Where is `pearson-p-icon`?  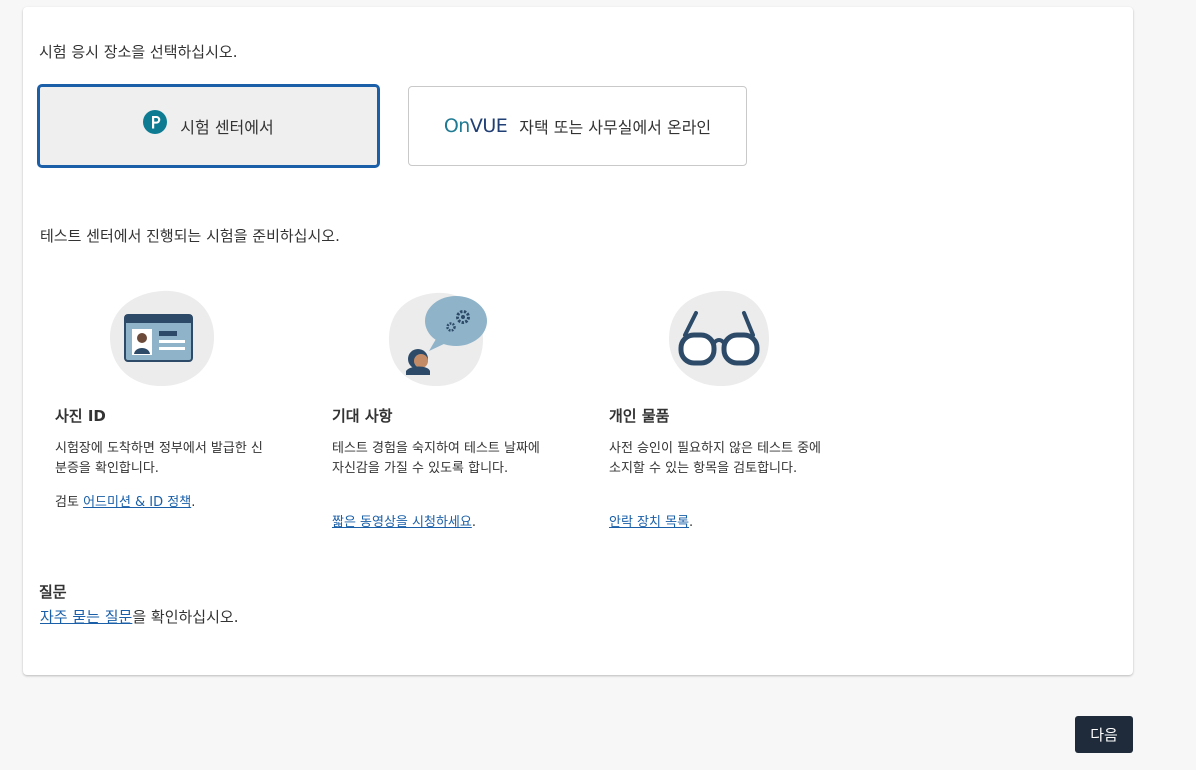
pearson-p-icon is located at coordinates (155, 122).